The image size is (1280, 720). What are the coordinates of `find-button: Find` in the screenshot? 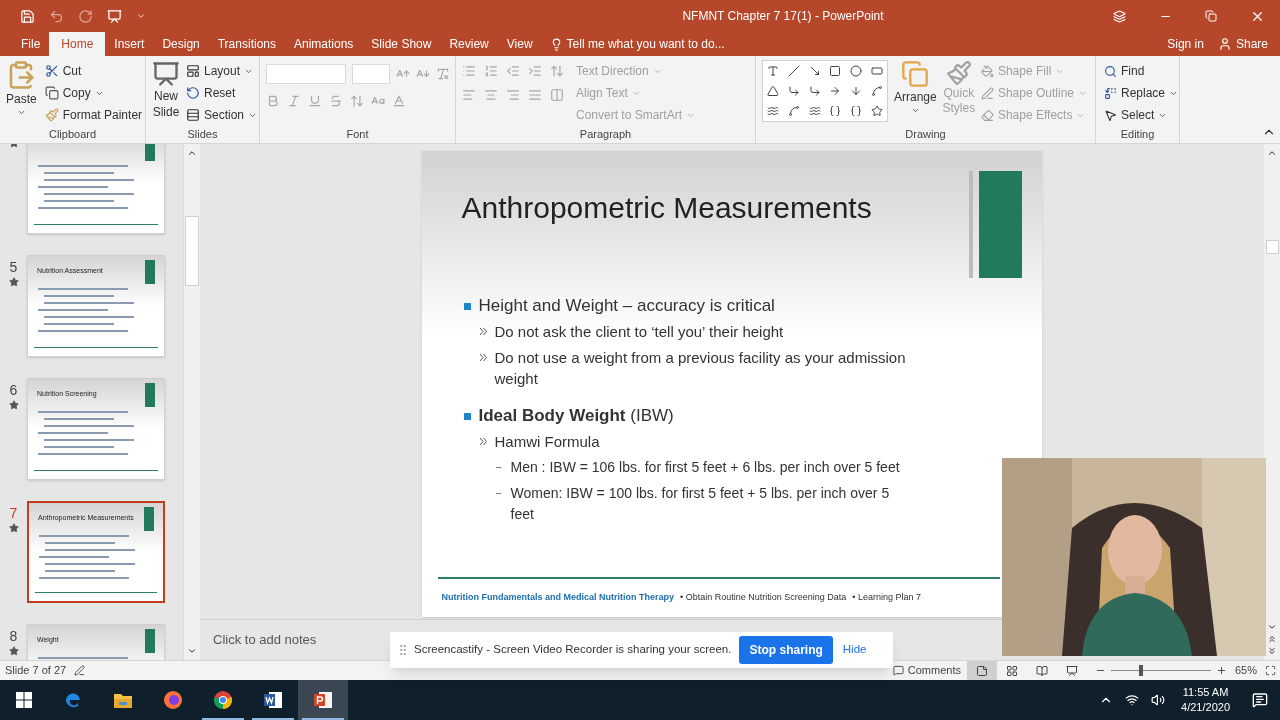 It's located at (1141, 71).